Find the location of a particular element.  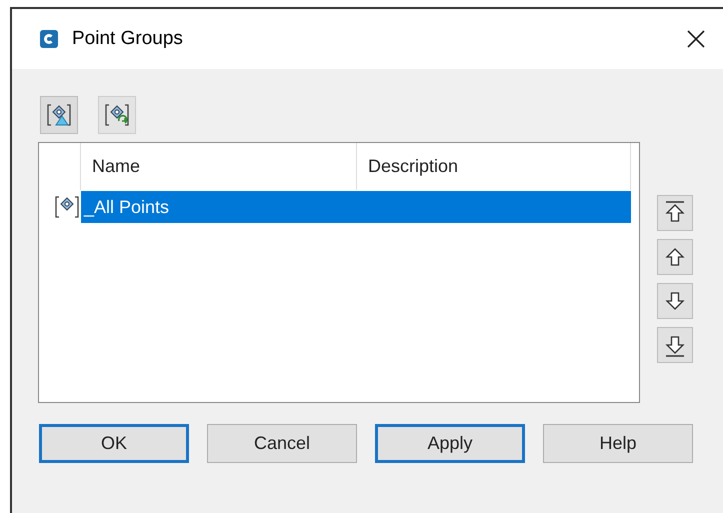

point-triangle-icon is located at coordinates (59, 115).